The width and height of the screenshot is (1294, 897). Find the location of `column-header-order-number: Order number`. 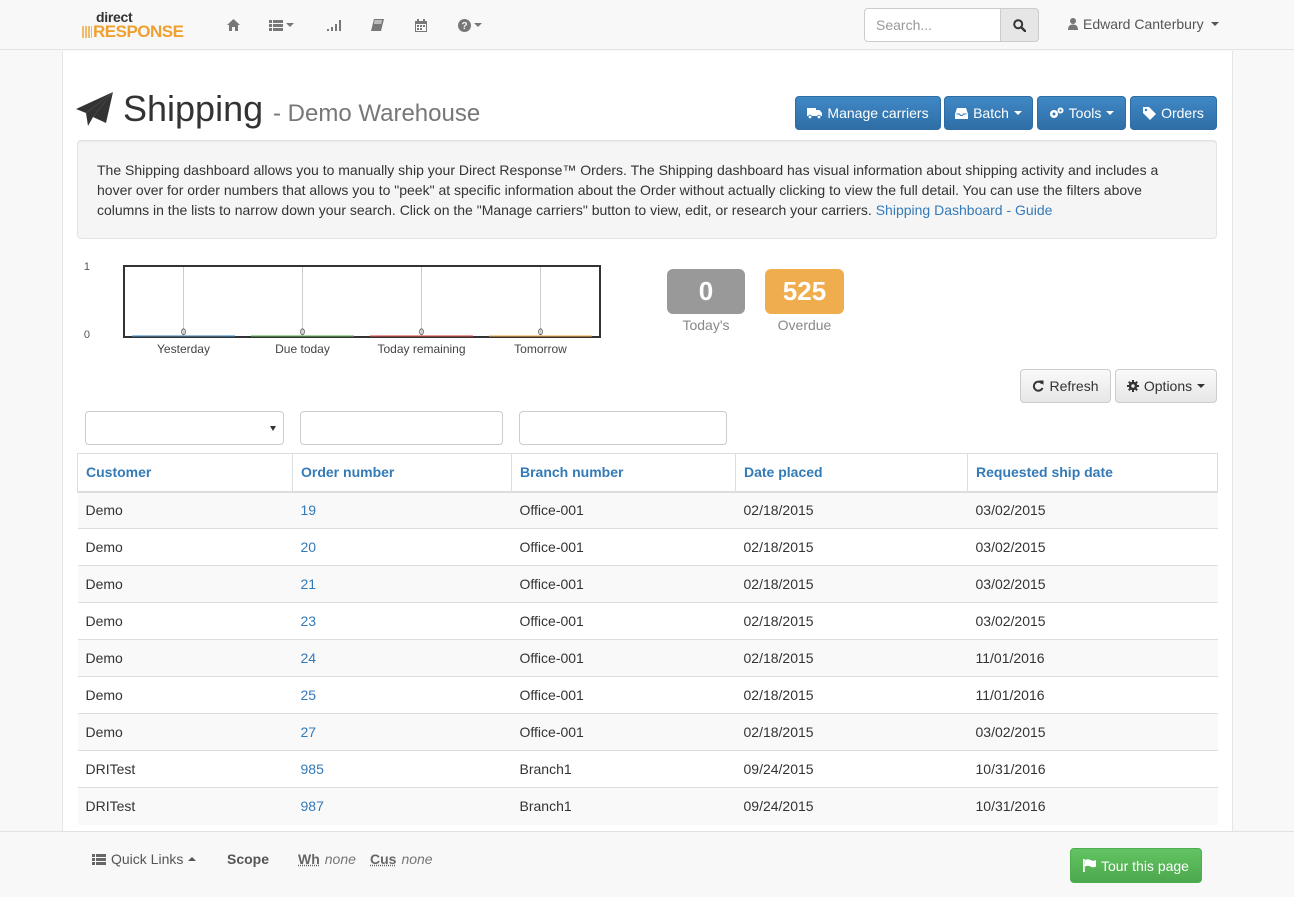

column-header-order-number: Order number is located at coordinates (402, 473).